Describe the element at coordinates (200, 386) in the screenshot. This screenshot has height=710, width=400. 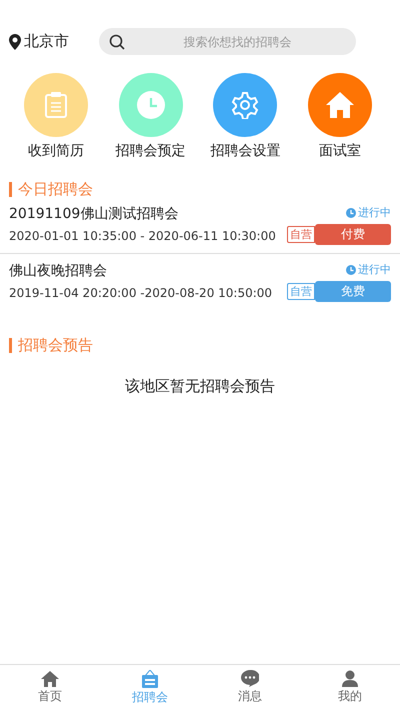
I see `empty-message: 该地区暂无招聘会预告` at that location.